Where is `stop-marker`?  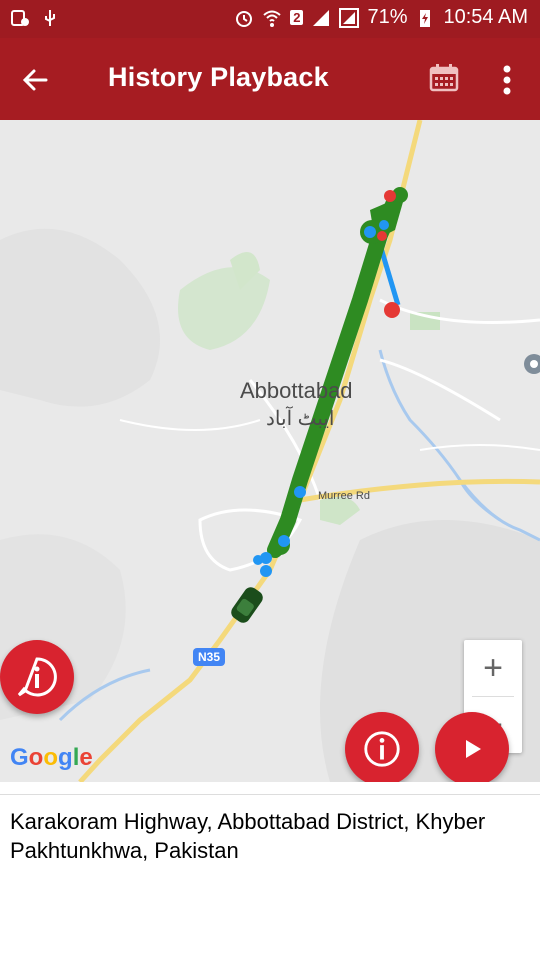 stop-marker is located at coordinates (392, 310).